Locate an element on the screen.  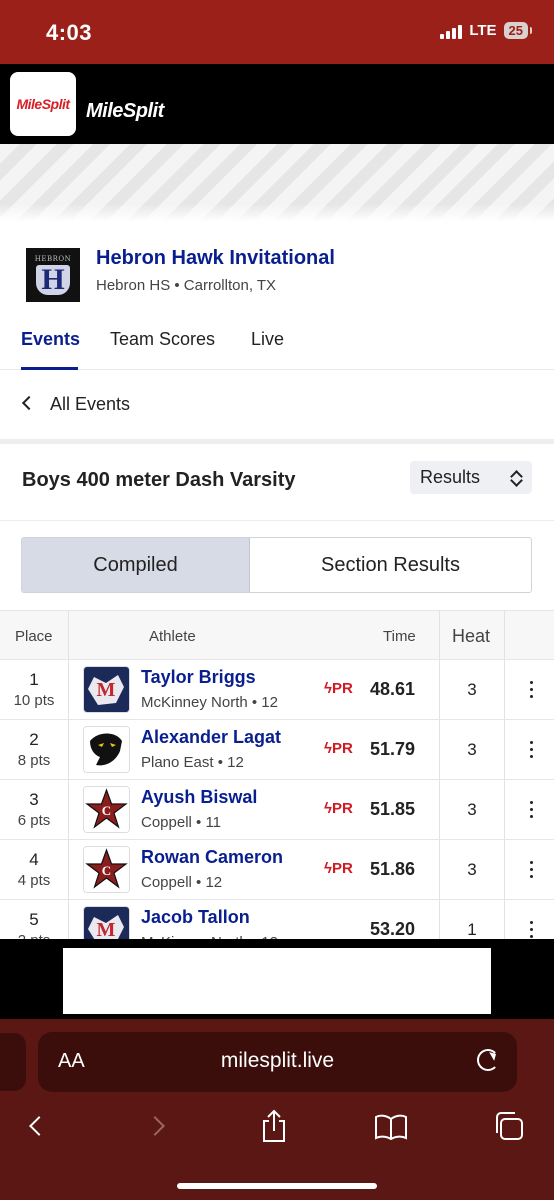
place-cell: 3 6 pts is located at coordinates (34, 810).